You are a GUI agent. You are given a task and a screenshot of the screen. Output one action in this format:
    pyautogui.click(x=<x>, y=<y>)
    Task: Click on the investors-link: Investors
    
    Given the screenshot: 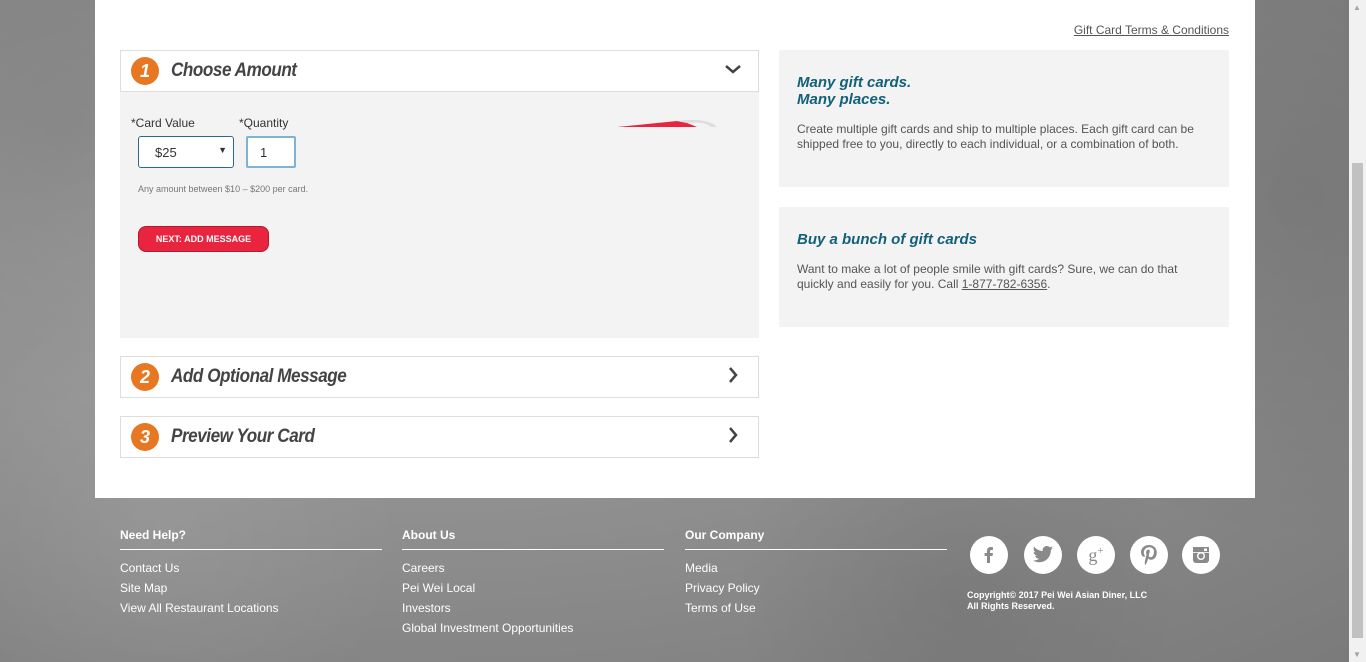 What is the action you would take?
    pyautogui.click(x=533, y=608)
    